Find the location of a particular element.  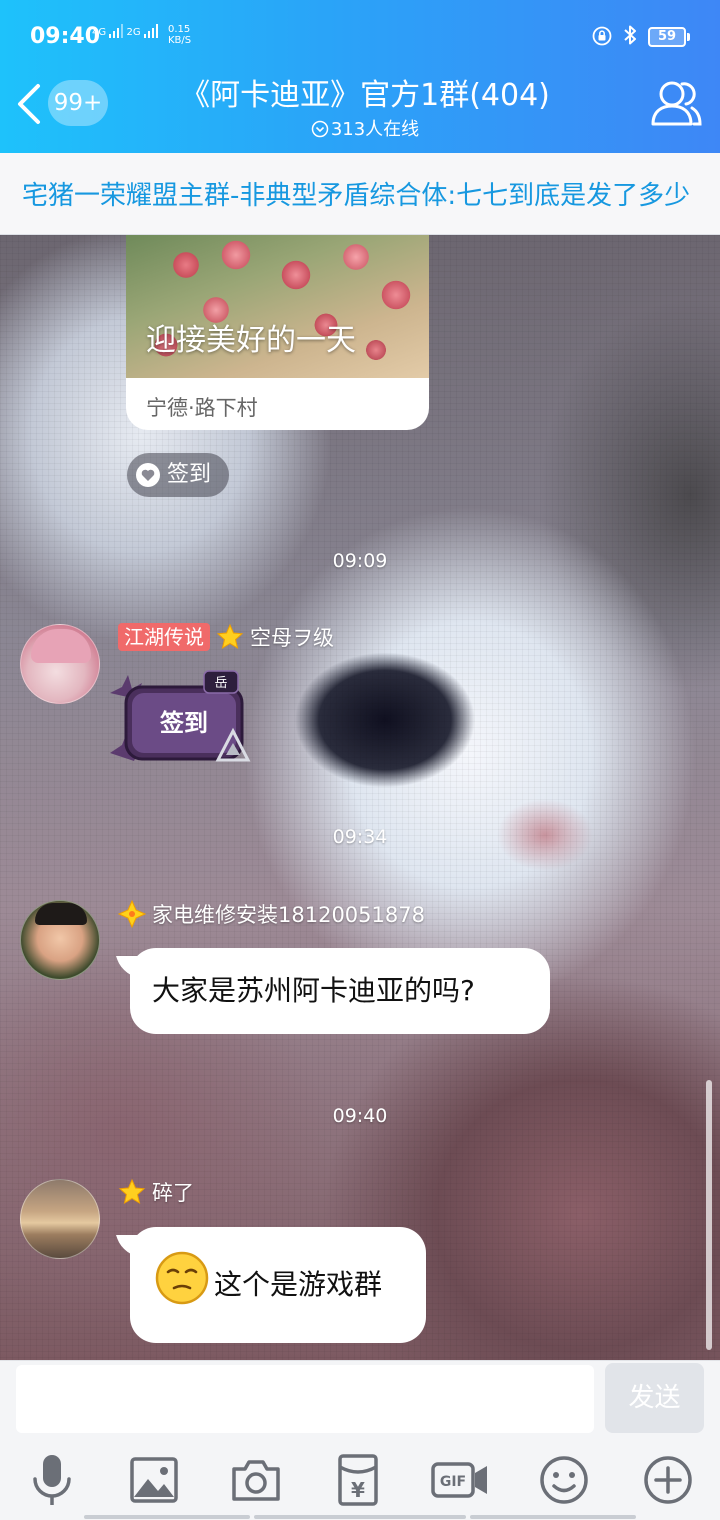

checkin-sticker: 岳 签到 is located at coordinates (183, 720).